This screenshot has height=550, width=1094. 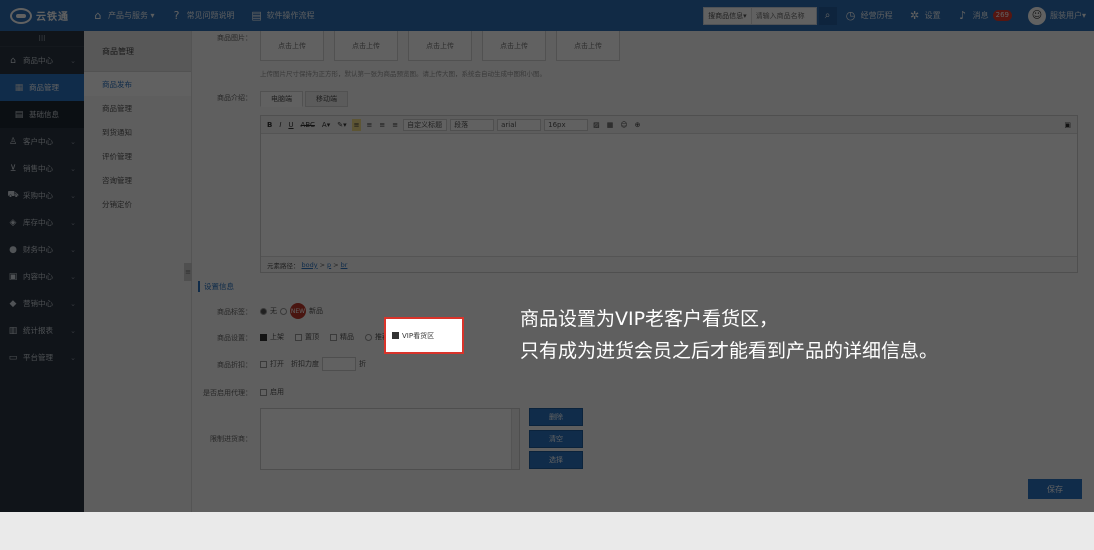 What do you see at coordinates (369, 125) in the screenshot?
I see `align-center-icon: ≡` at bounding box center [369, 125].